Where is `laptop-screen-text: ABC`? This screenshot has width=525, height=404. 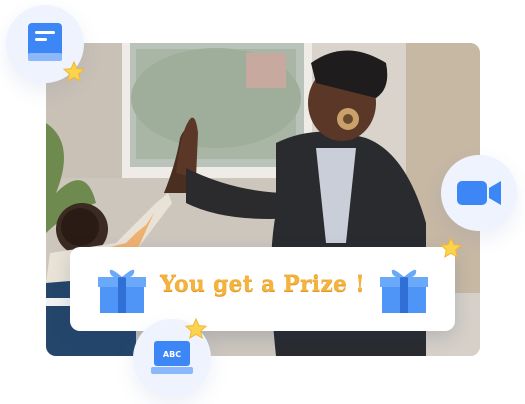 laptop-screen-text: ABC is located at coordinates (172, 354).